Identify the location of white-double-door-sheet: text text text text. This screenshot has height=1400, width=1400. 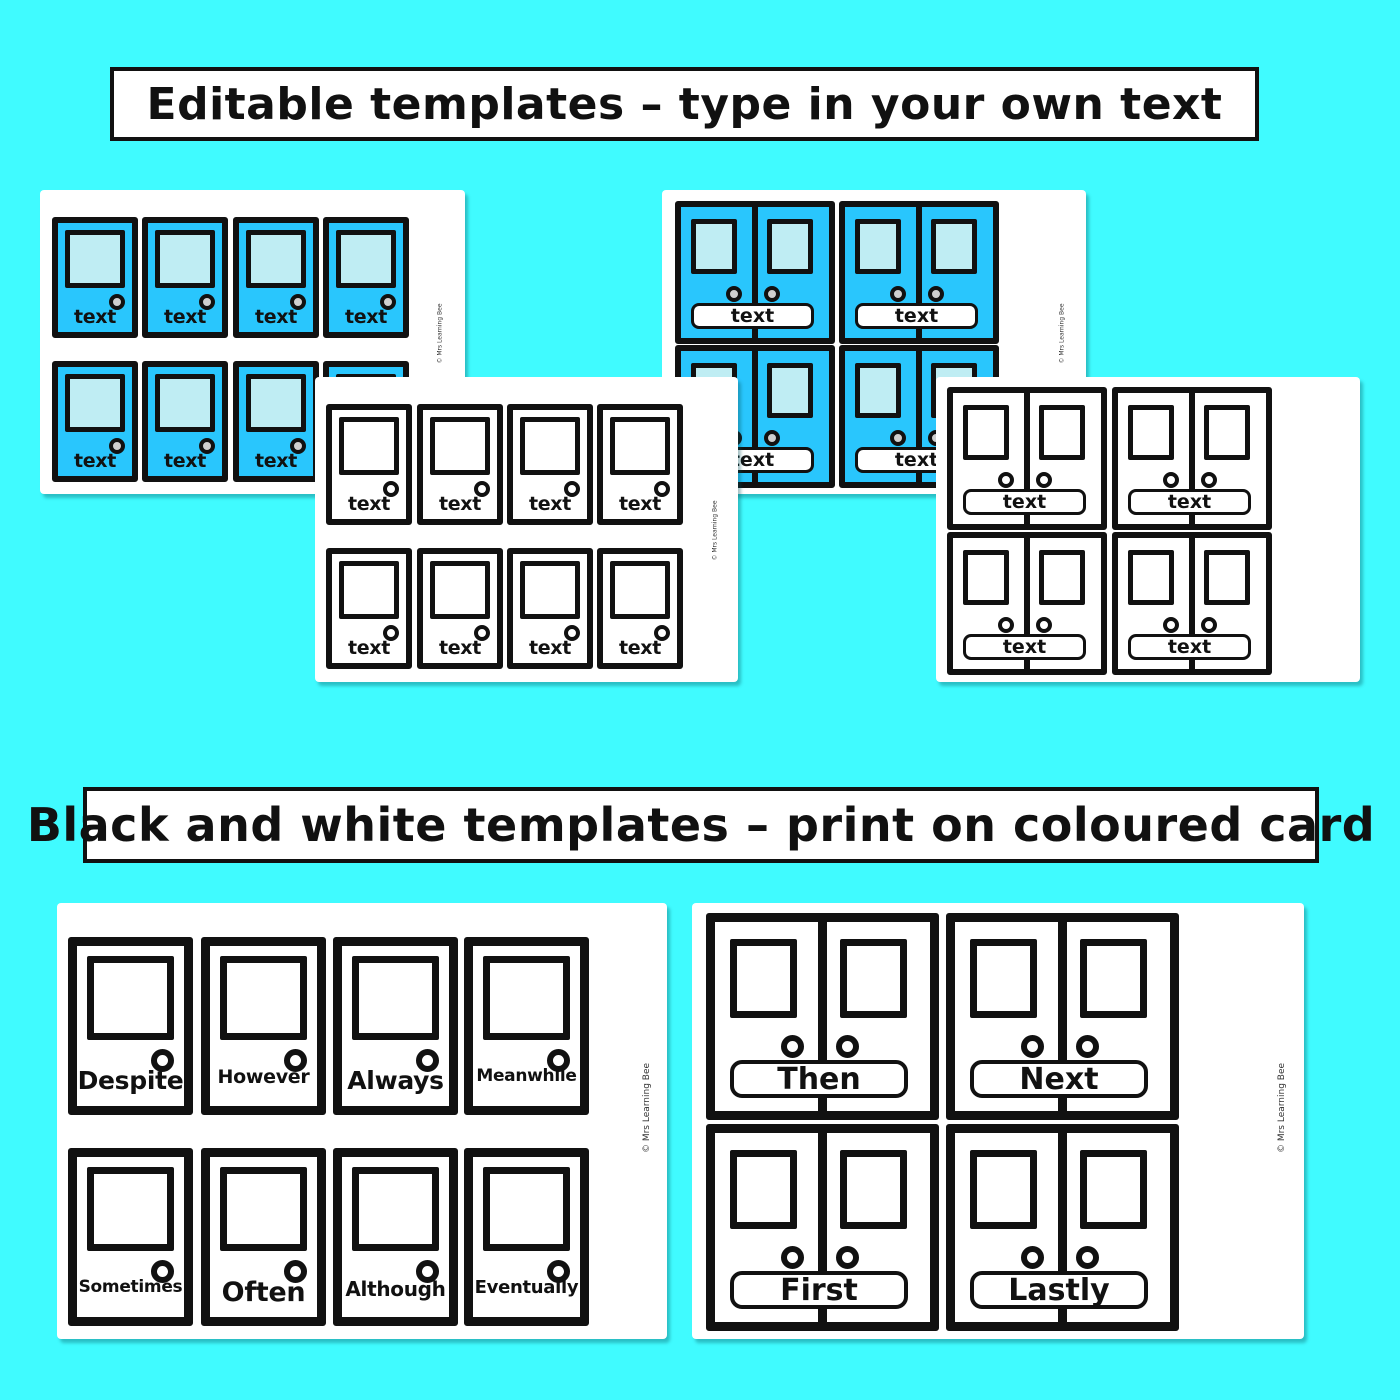
(1148, 529).